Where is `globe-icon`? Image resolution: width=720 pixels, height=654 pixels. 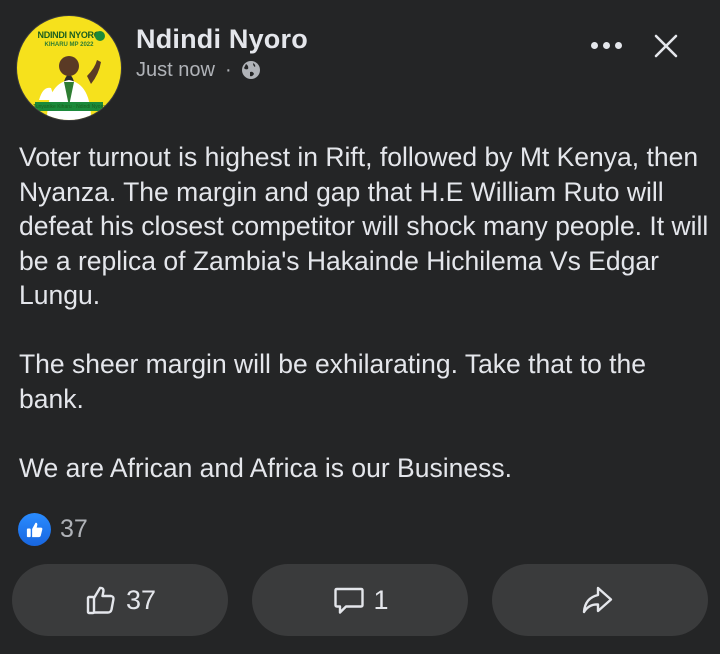 globe-icon is located at coordinates (250, 70).